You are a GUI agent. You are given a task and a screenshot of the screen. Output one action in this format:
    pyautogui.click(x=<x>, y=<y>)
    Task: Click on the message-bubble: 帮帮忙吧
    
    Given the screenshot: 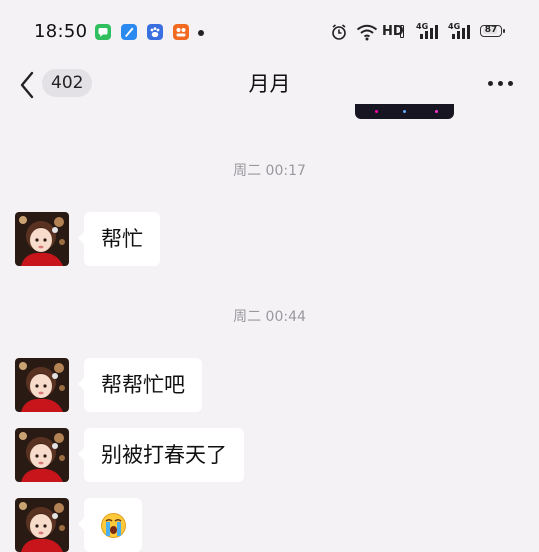 What is the action you would take?
    pyautogui.click(x=140, y=385)
    